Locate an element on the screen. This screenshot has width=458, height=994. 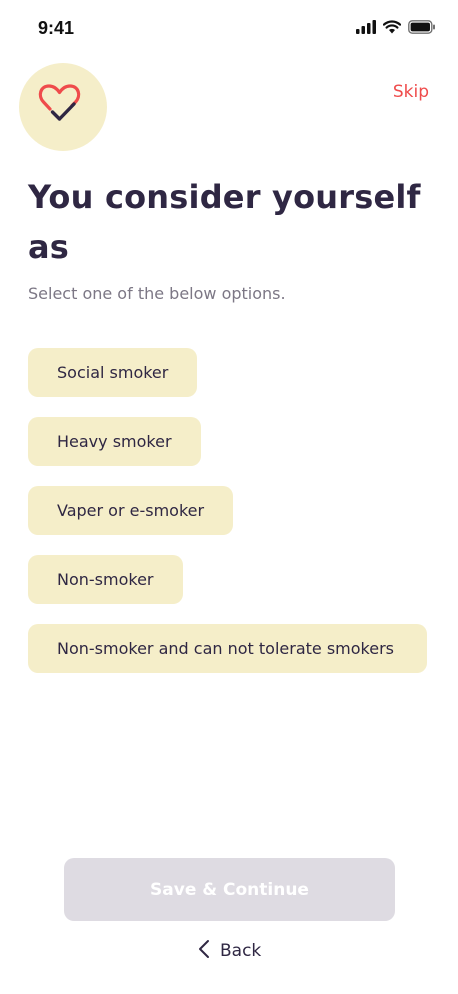
save-continue-button: Save & Continue is located at coordinates (229, 889).